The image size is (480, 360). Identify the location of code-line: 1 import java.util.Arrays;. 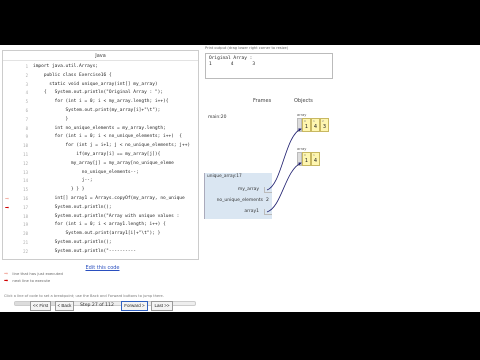
(100, 67).